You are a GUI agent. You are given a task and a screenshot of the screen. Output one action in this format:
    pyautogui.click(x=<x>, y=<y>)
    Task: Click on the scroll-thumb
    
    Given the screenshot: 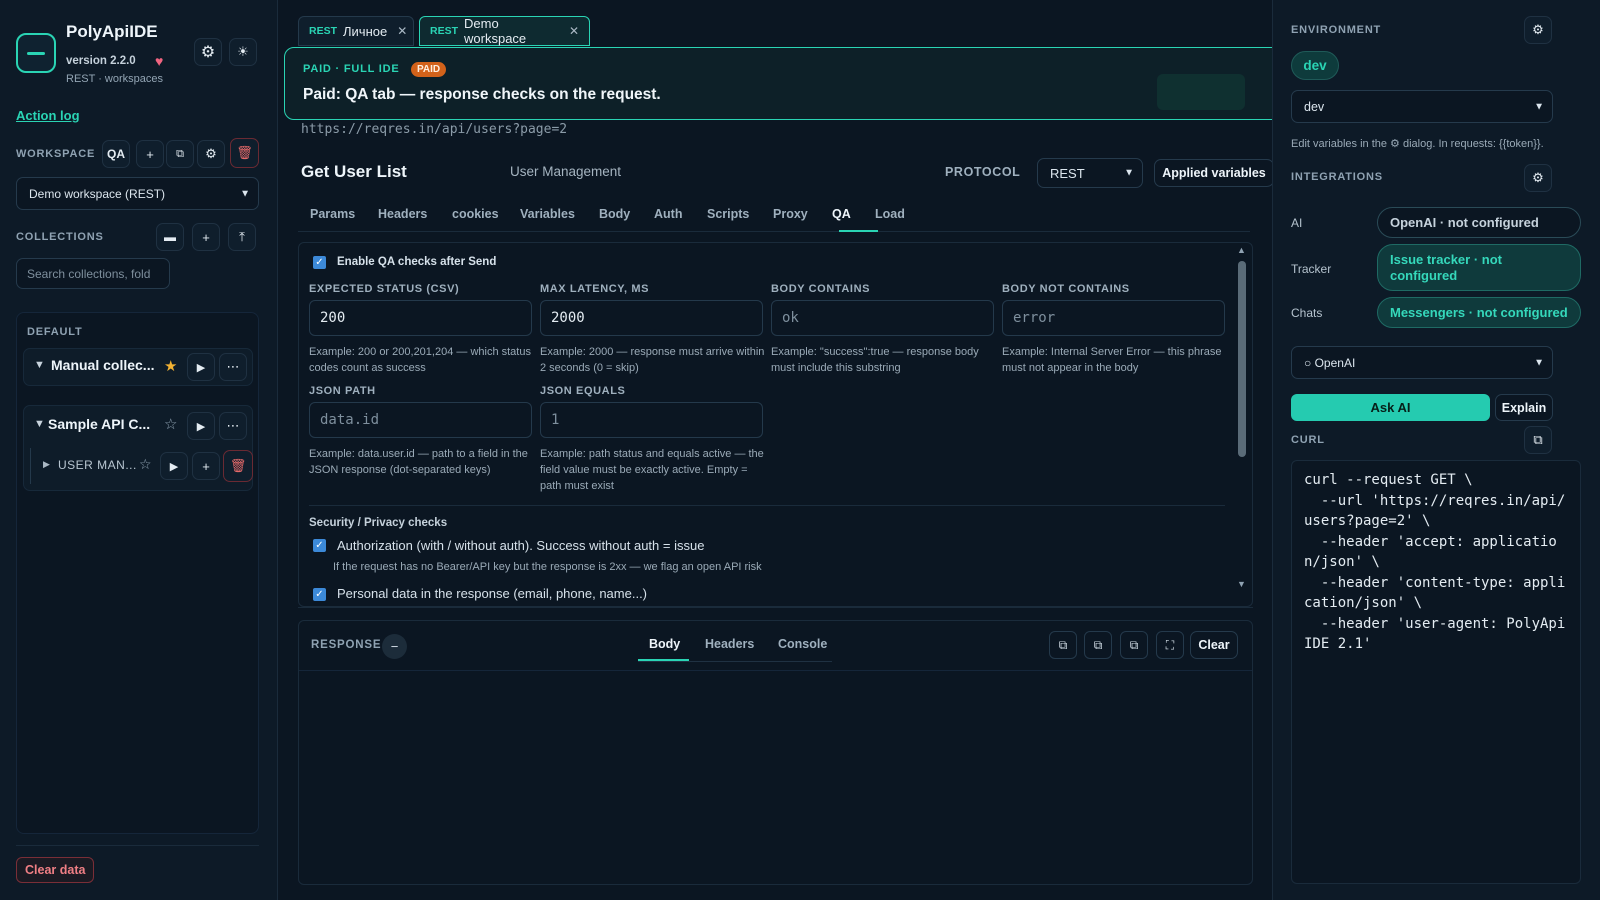 What is the action you would take?
    pyautogui.click(x=1242, y=359)
    